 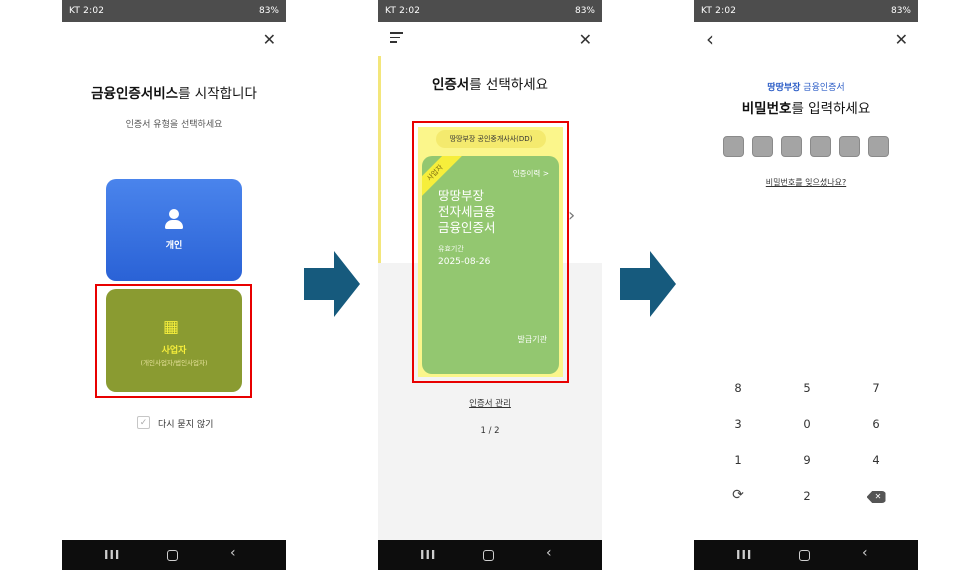 I want to click on manage-certificates-link: 인증서 관리, so click(x=490, y=403).